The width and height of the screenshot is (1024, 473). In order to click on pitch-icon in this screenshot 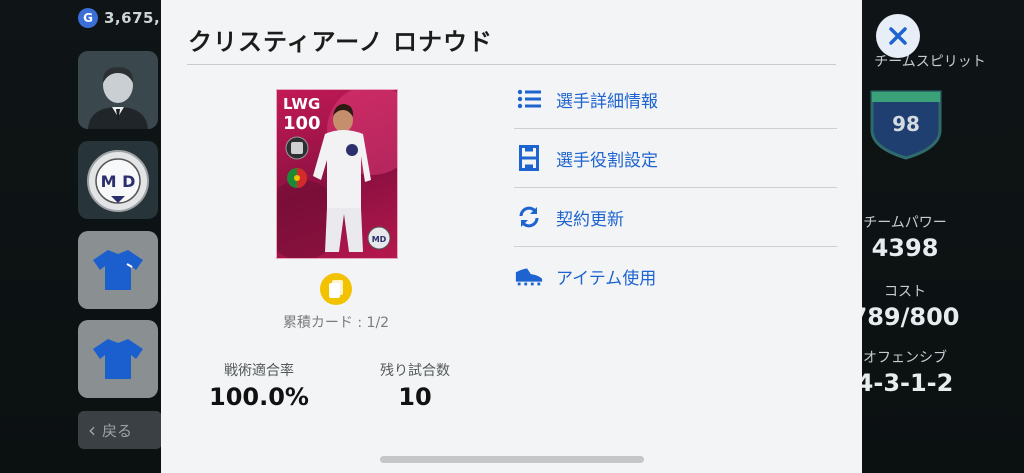, I will do `click(529, 158)`.